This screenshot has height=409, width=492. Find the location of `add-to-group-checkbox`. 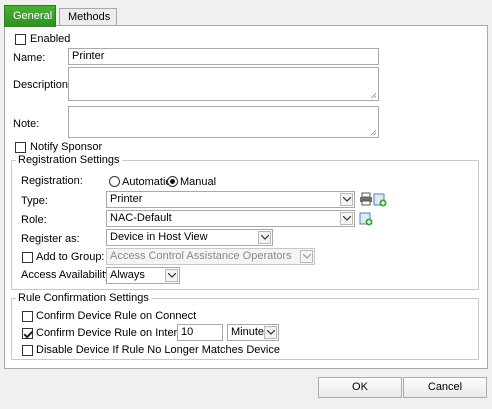

add-to-group-checkbox is located at coordinates (27, 257).